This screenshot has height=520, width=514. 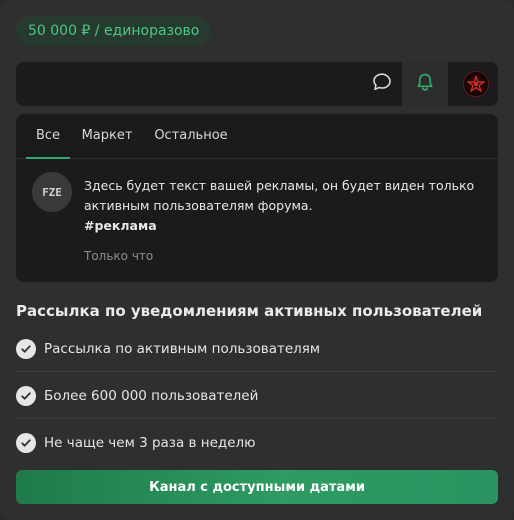 I want to click on feature-label: Не чаще чем 3 раза в неделю, so click(x=150, y=443).